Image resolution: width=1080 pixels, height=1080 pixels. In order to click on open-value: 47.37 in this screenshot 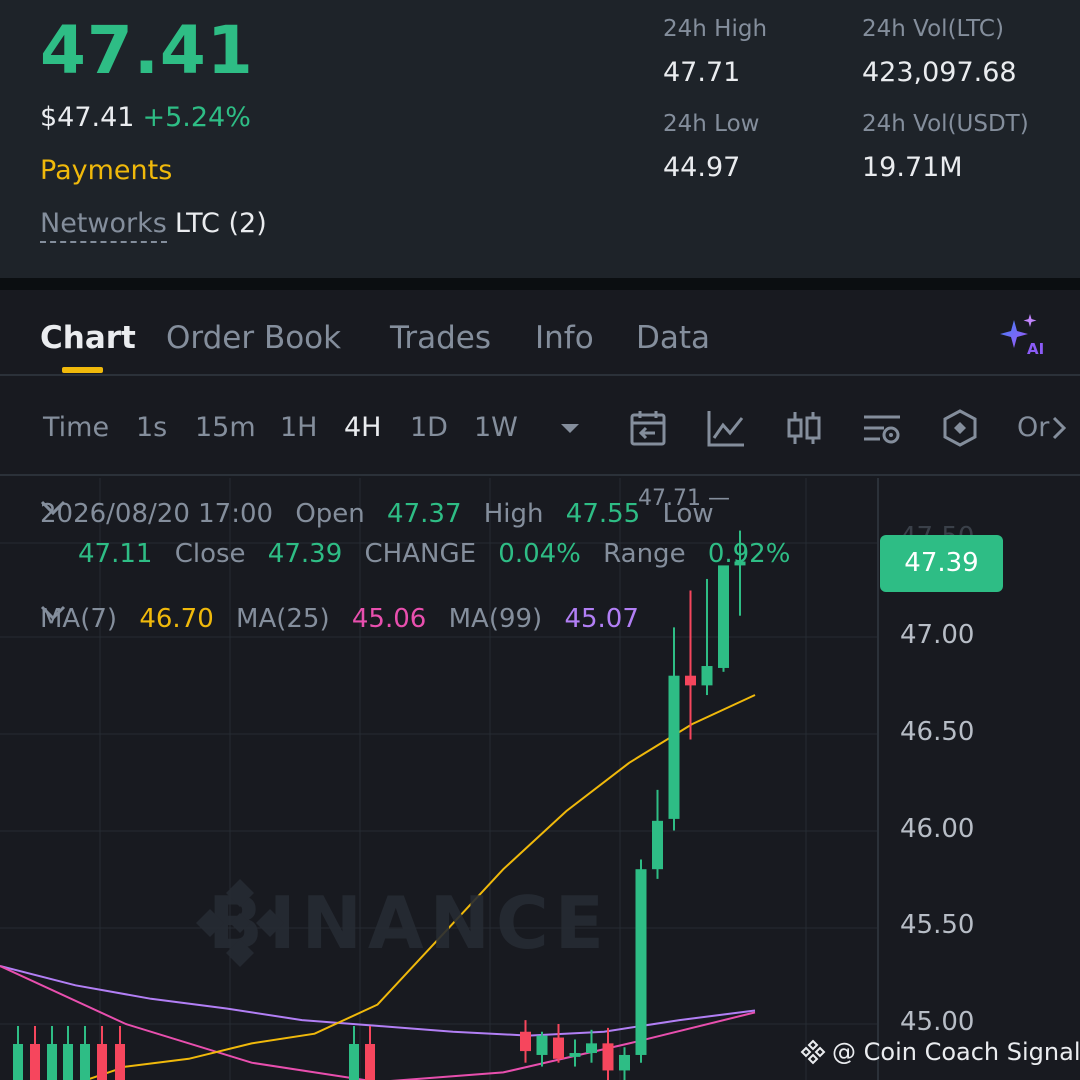, I will do `click(424, 514)`.